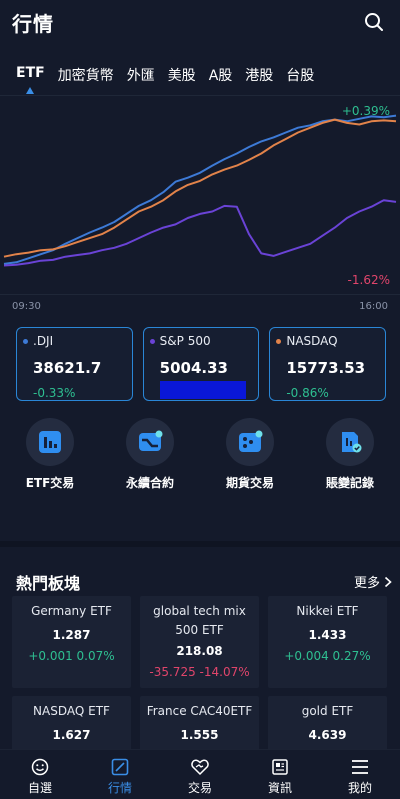 Image resolution: width=400 pixels, height=799 pixels. I want to click on hot-card-name: global tech mix 500 ETF, so click(199, 620).